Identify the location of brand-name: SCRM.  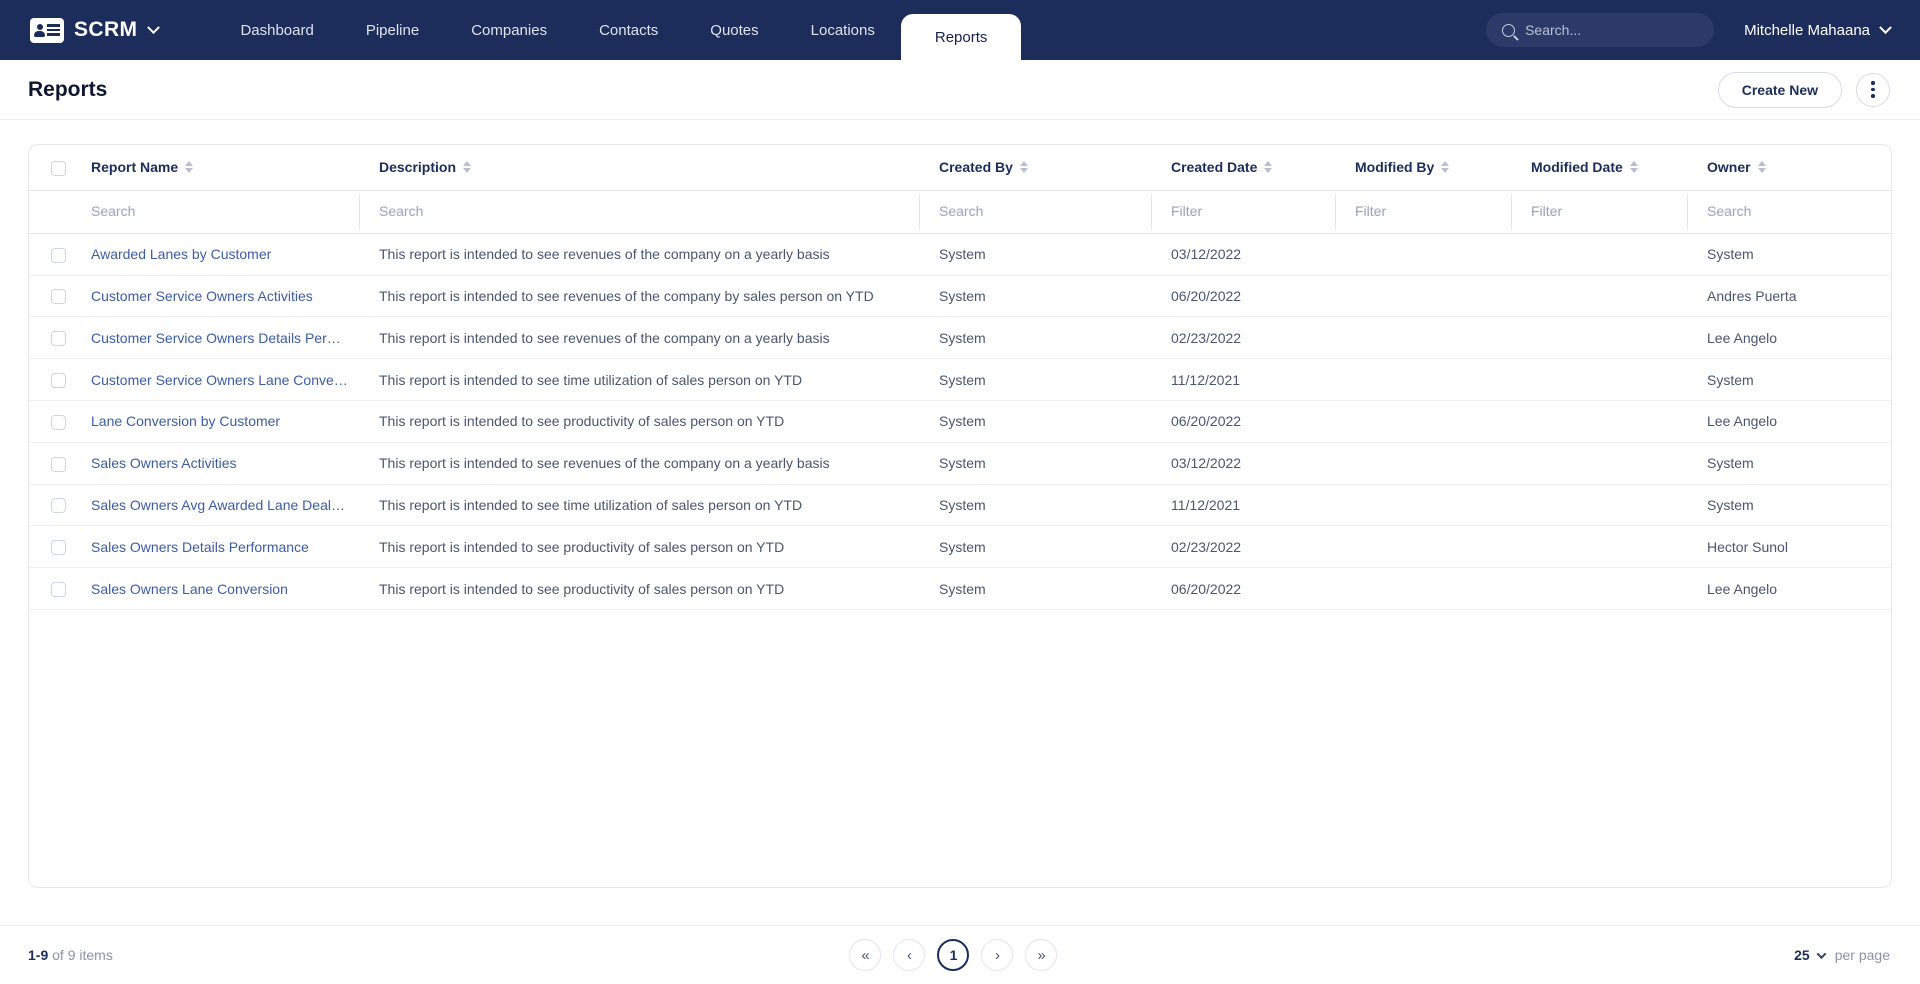
(106, 29).